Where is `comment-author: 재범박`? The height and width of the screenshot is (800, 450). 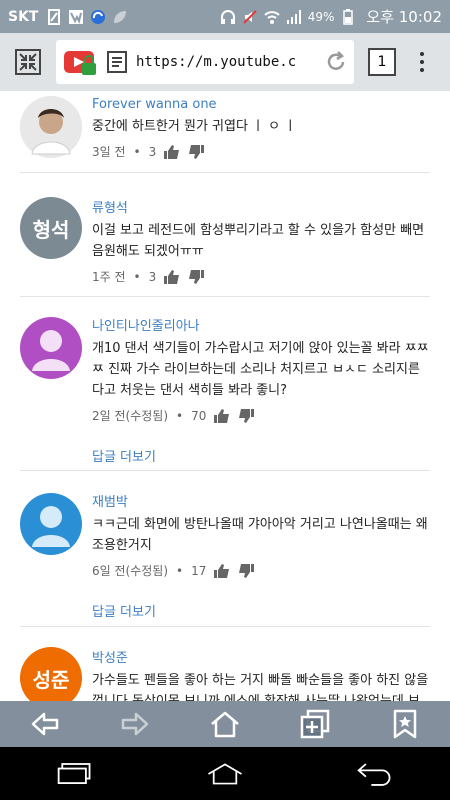 comment-author: 재범박 is located at coordinates (261, 500).